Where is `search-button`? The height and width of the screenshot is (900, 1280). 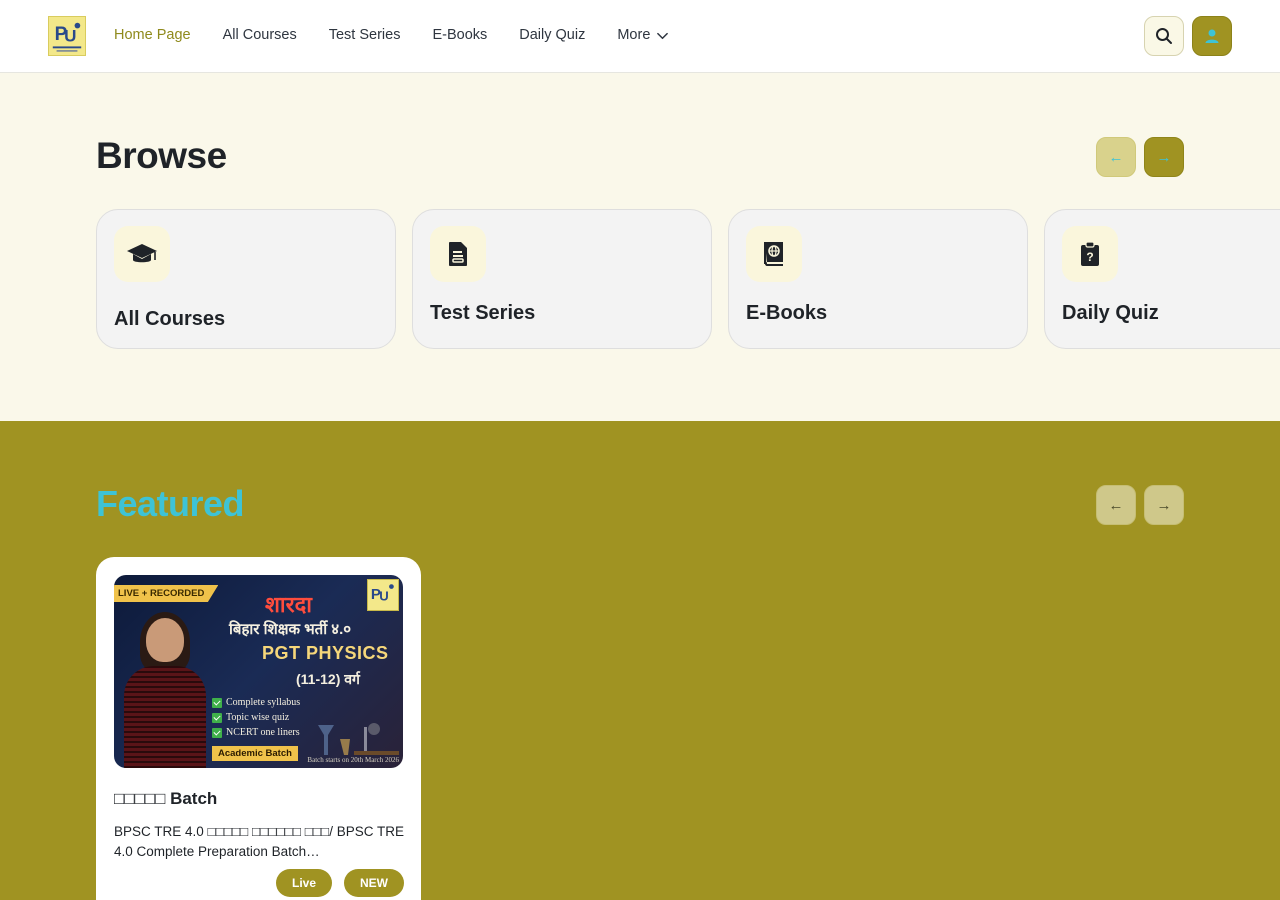 search-button is located at coordinates (1164, 36).